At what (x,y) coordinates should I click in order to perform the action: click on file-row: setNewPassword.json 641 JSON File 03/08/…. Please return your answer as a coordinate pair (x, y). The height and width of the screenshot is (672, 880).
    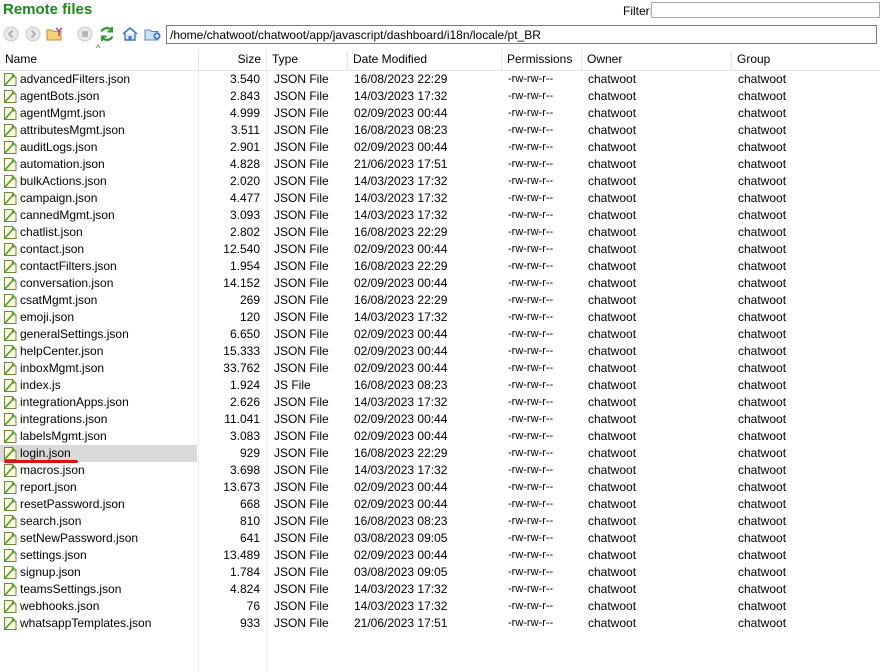
    Looking at the image, I should click on (440, 538).